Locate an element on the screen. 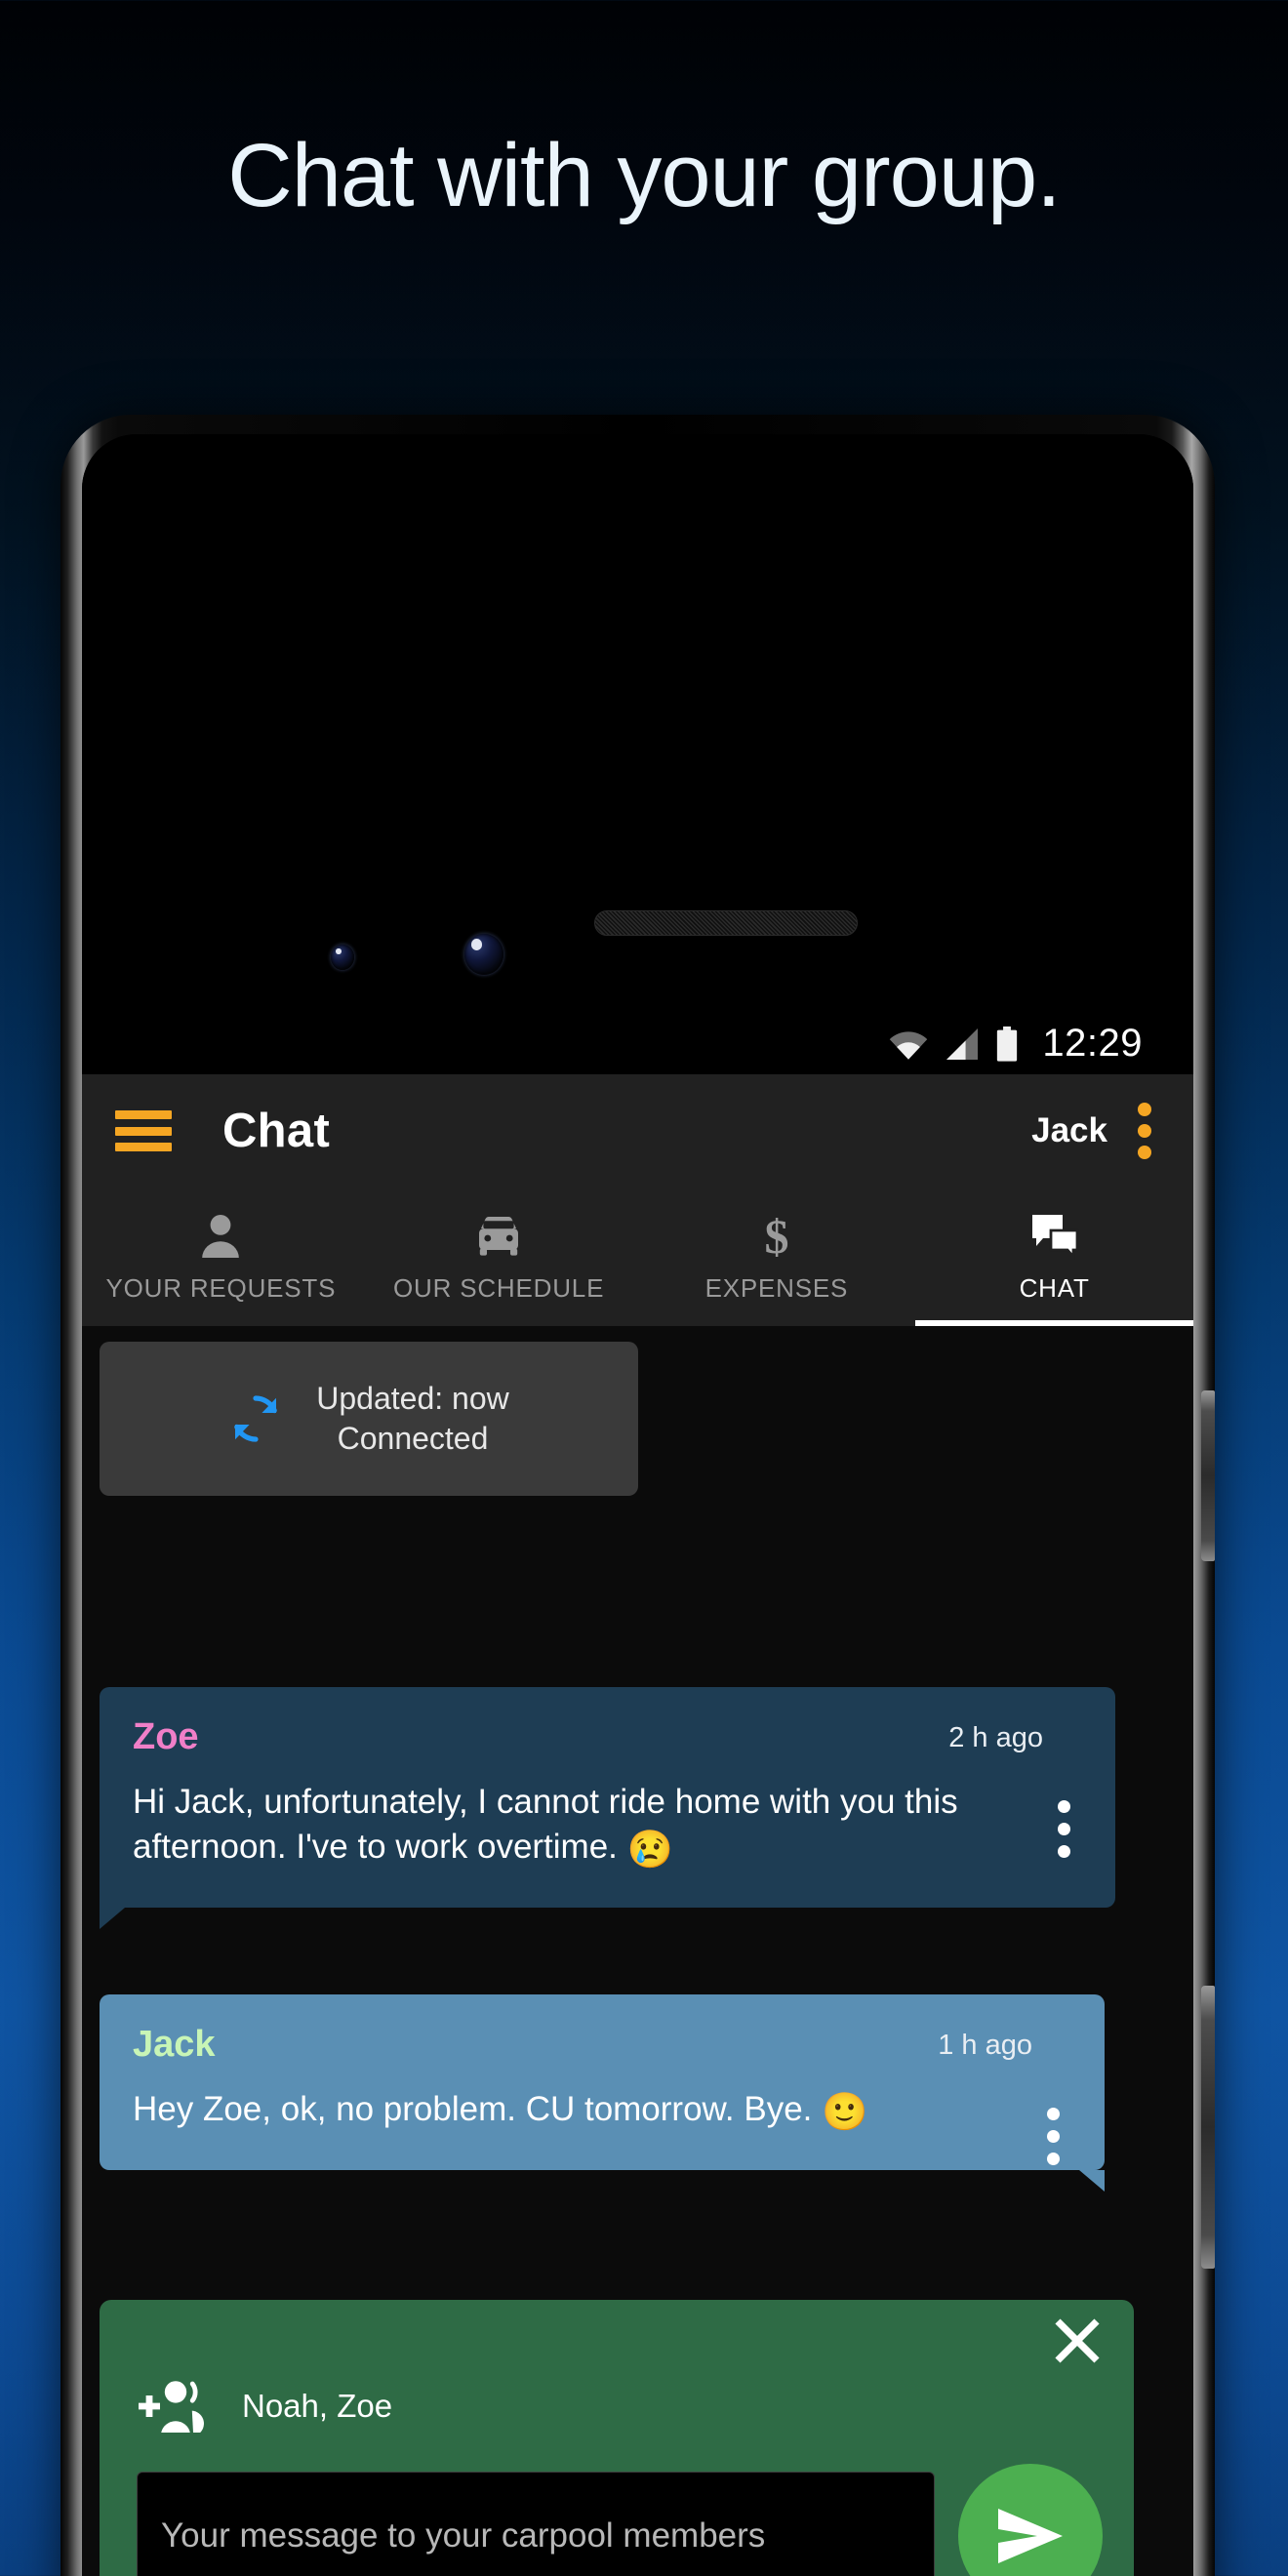 Image resolution: width=1288 pixels, height=2576 pixels. composer-recipients-row: Noah, Zoe is located at coordinates (617, 2406).